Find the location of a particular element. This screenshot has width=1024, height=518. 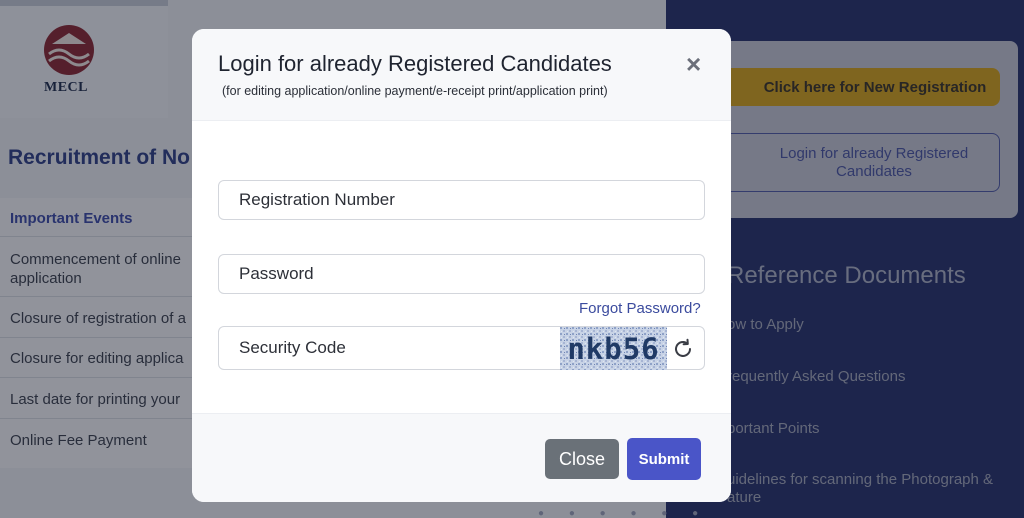

submit-button: Submit is located at coordinates (664, 459).